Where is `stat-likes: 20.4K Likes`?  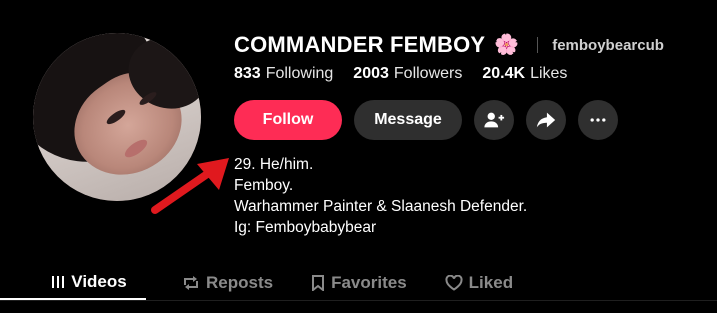
stat-likes: 20.4K Likes is located at coordinates (524, 74).